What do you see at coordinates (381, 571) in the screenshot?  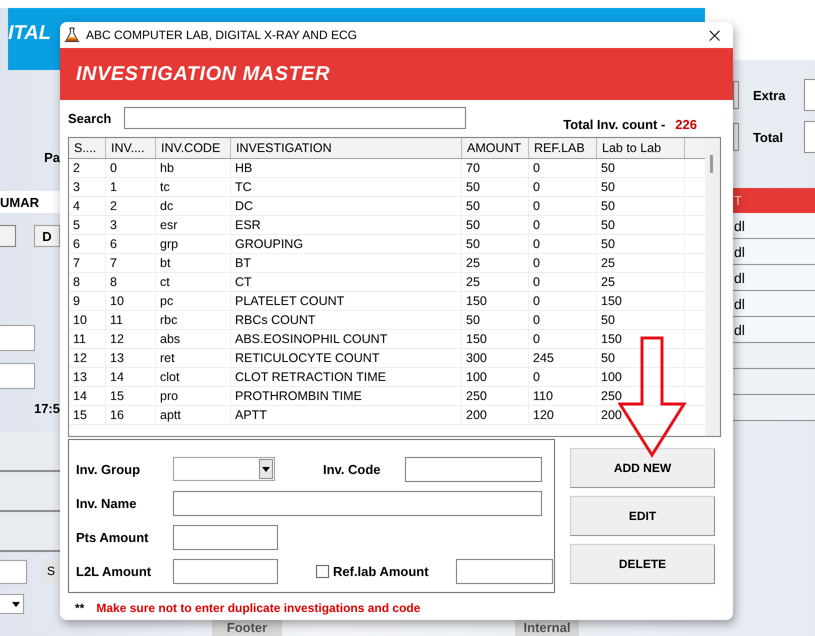 I see `ref-lab-label: Ref.lab Amount` at bounding box center [381, 571].